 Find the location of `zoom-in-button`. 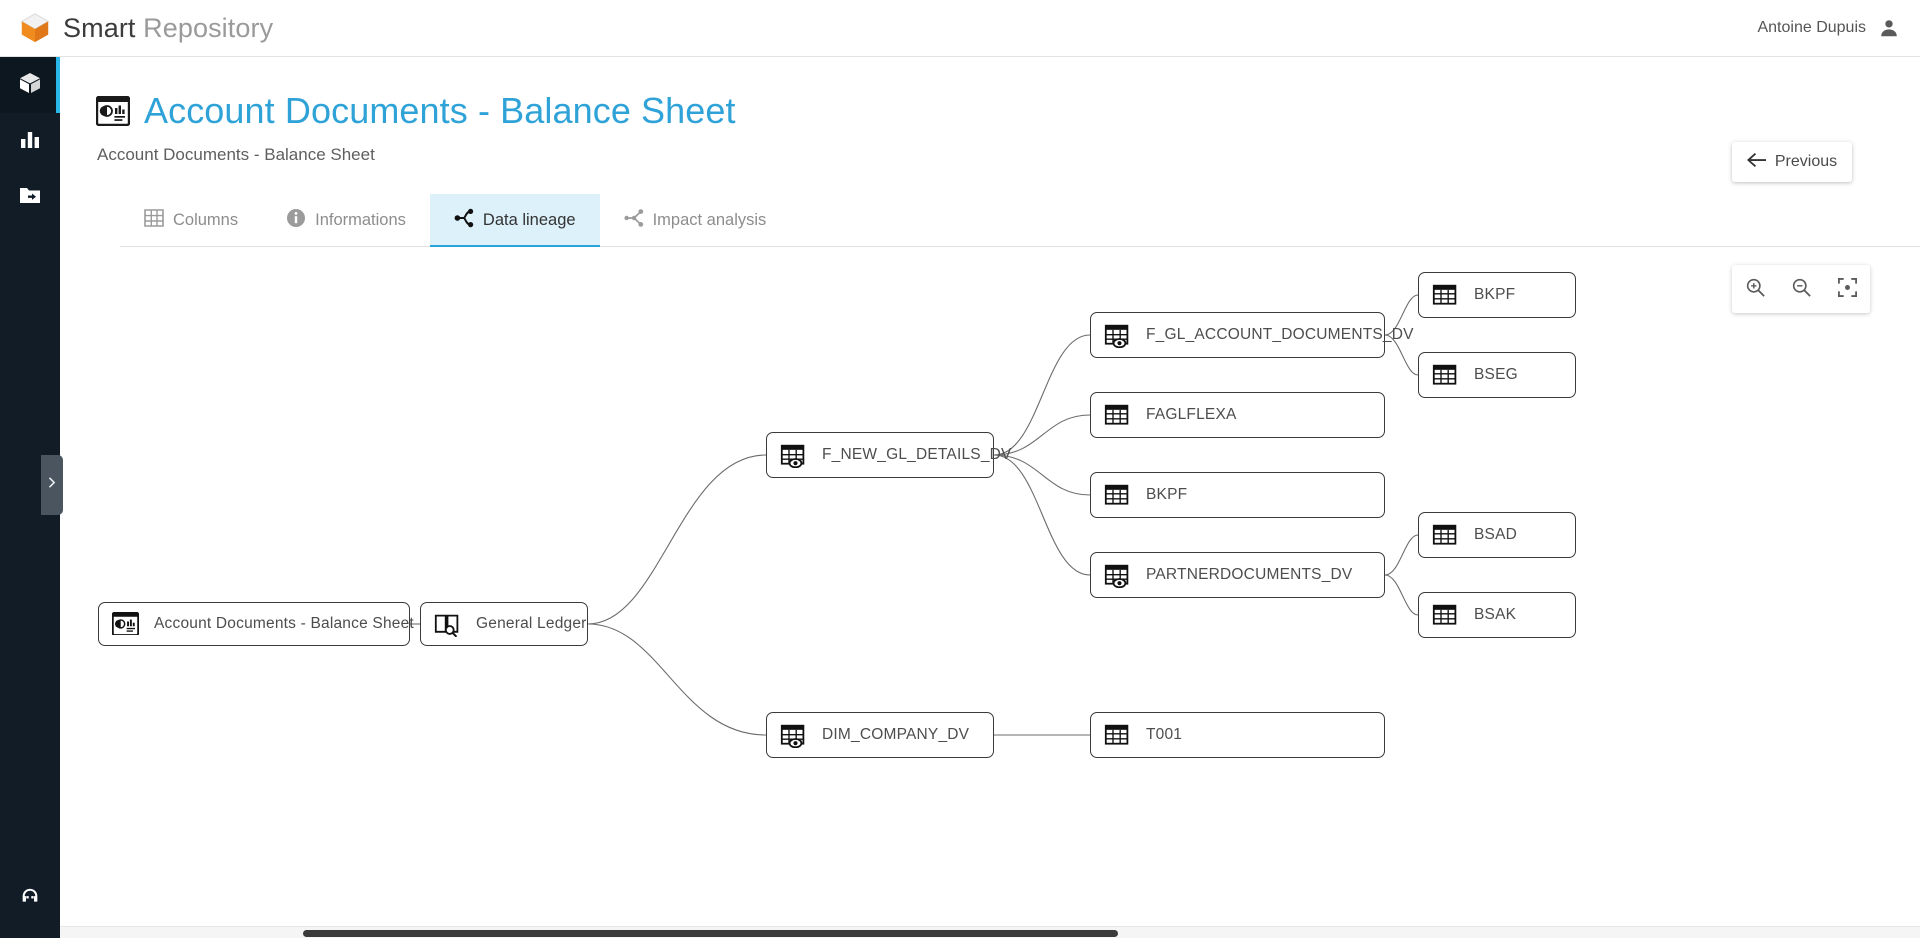

zoom-in-button is located at coordinates (1755, 289).